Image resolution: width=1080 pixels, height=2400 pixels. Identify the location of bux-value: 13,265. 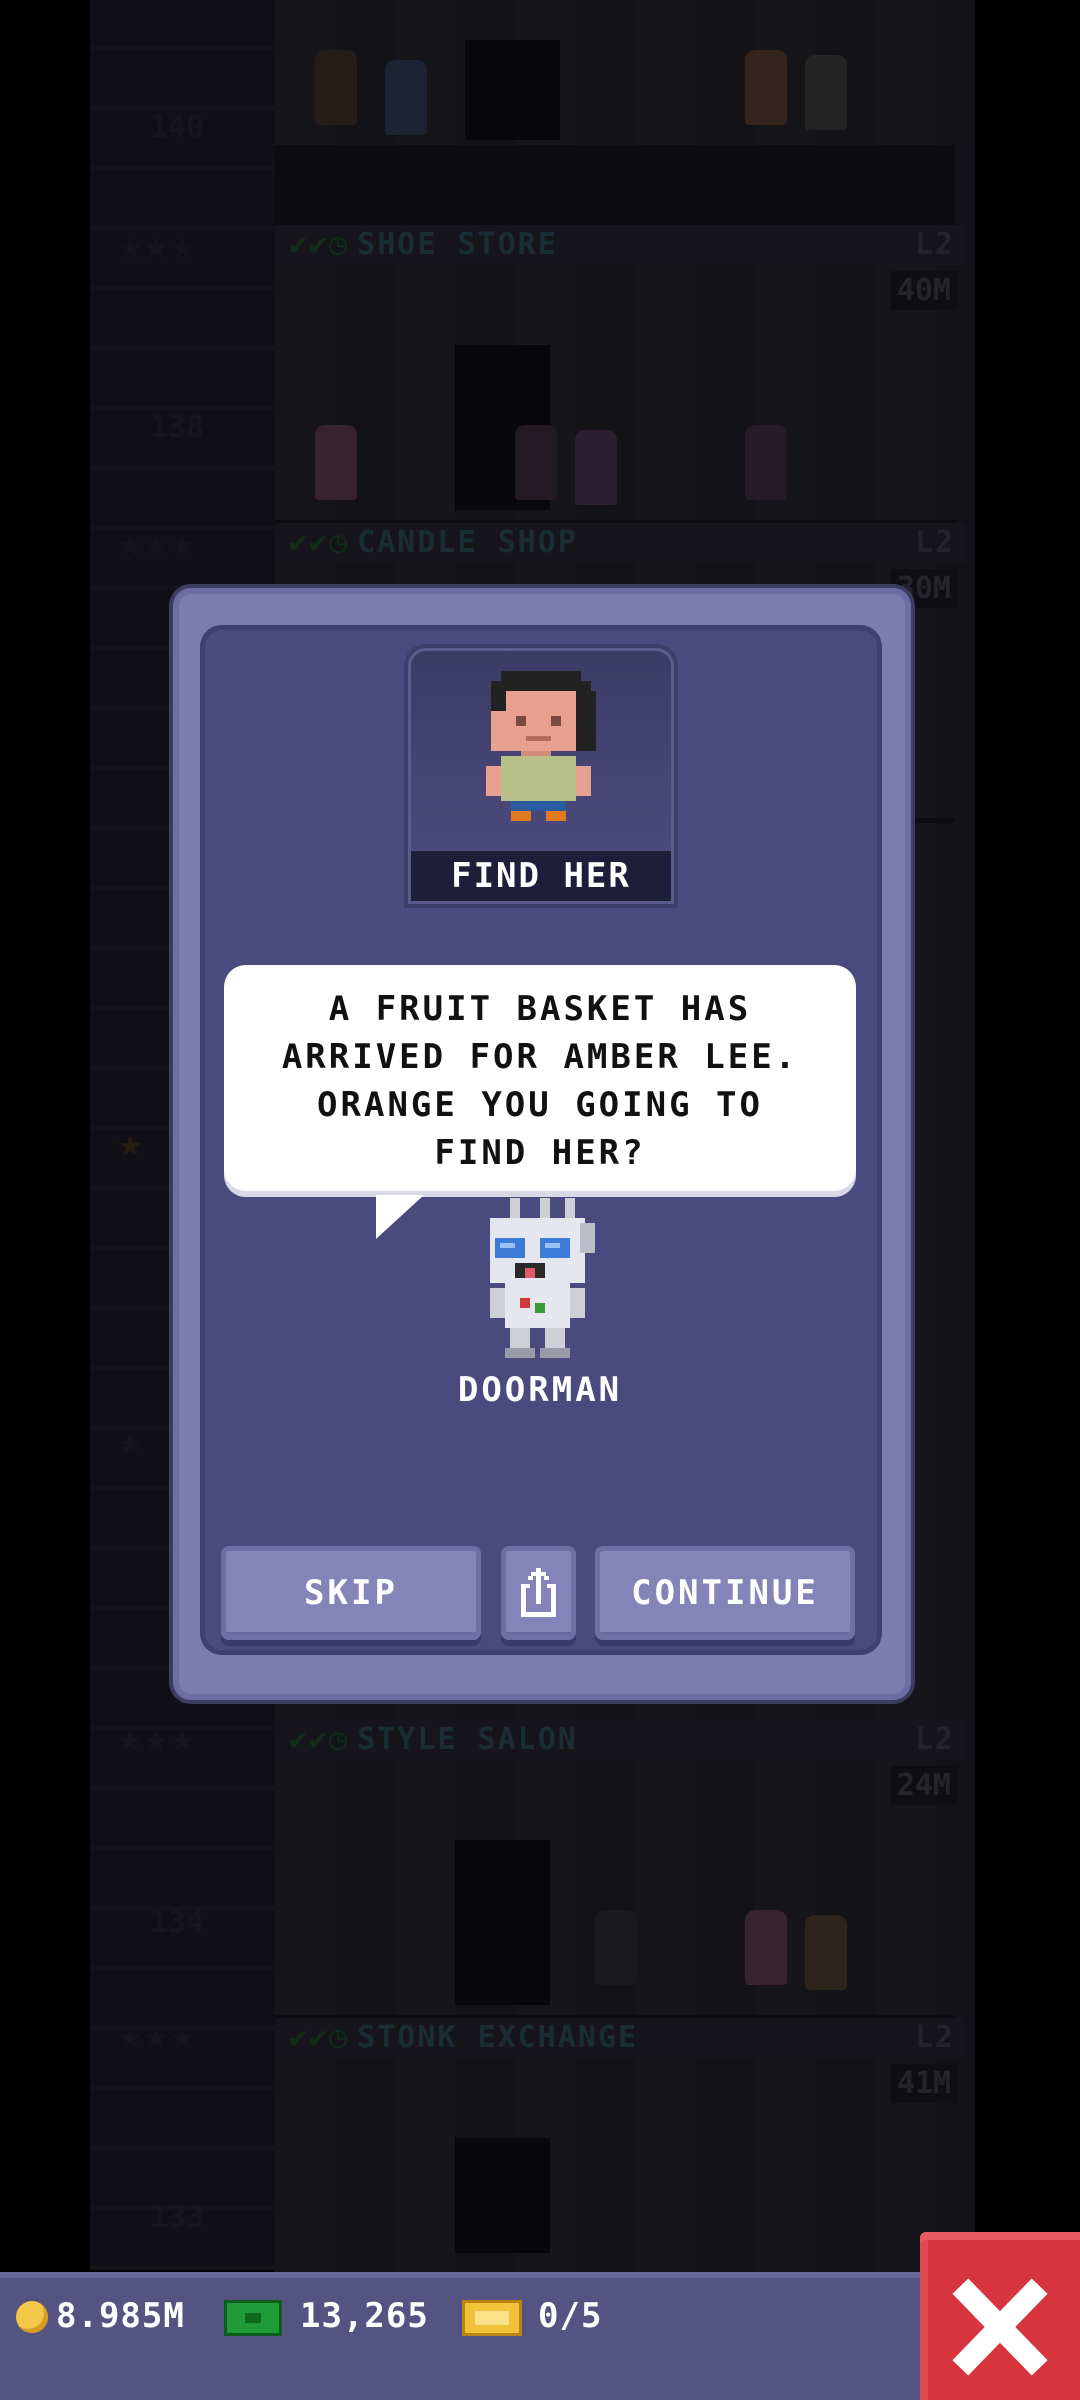
(364, 2316).